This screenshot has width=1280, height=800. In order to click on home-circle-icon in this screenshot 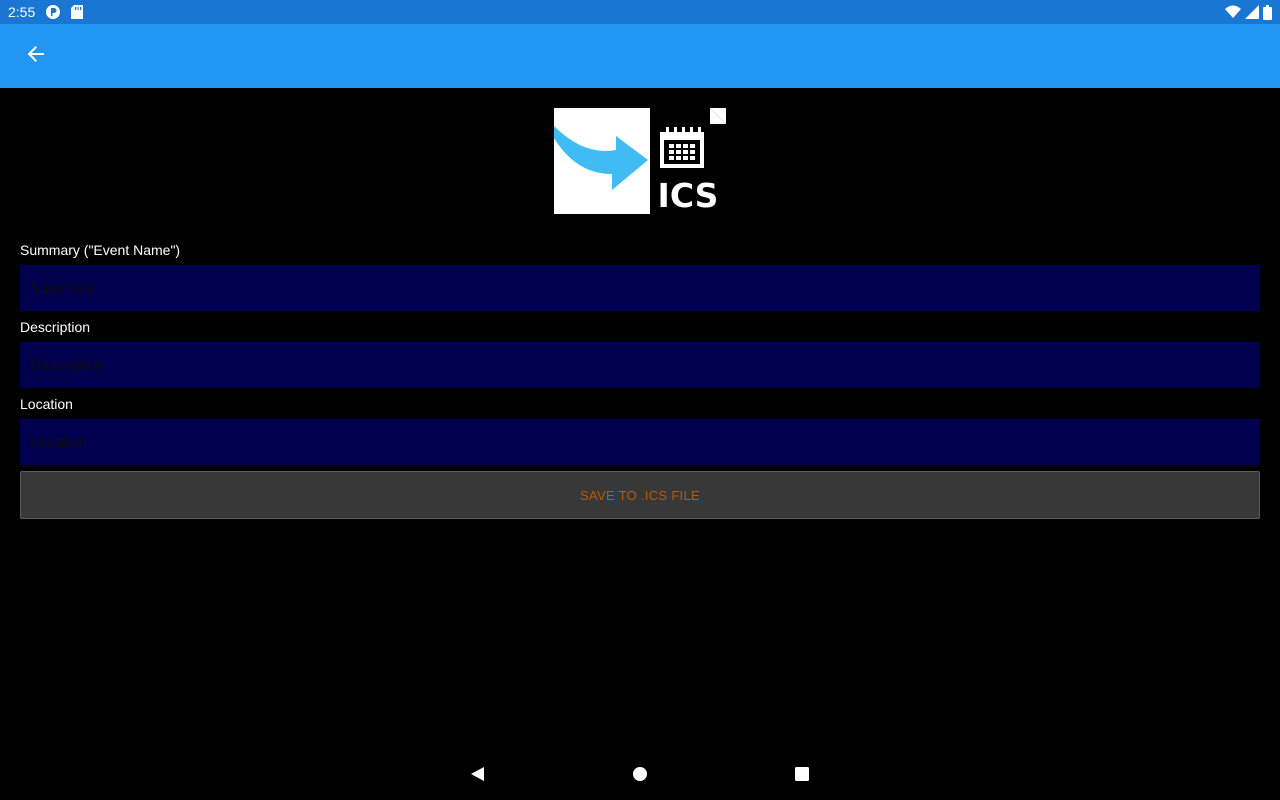, I will do `click(640, 776)`.